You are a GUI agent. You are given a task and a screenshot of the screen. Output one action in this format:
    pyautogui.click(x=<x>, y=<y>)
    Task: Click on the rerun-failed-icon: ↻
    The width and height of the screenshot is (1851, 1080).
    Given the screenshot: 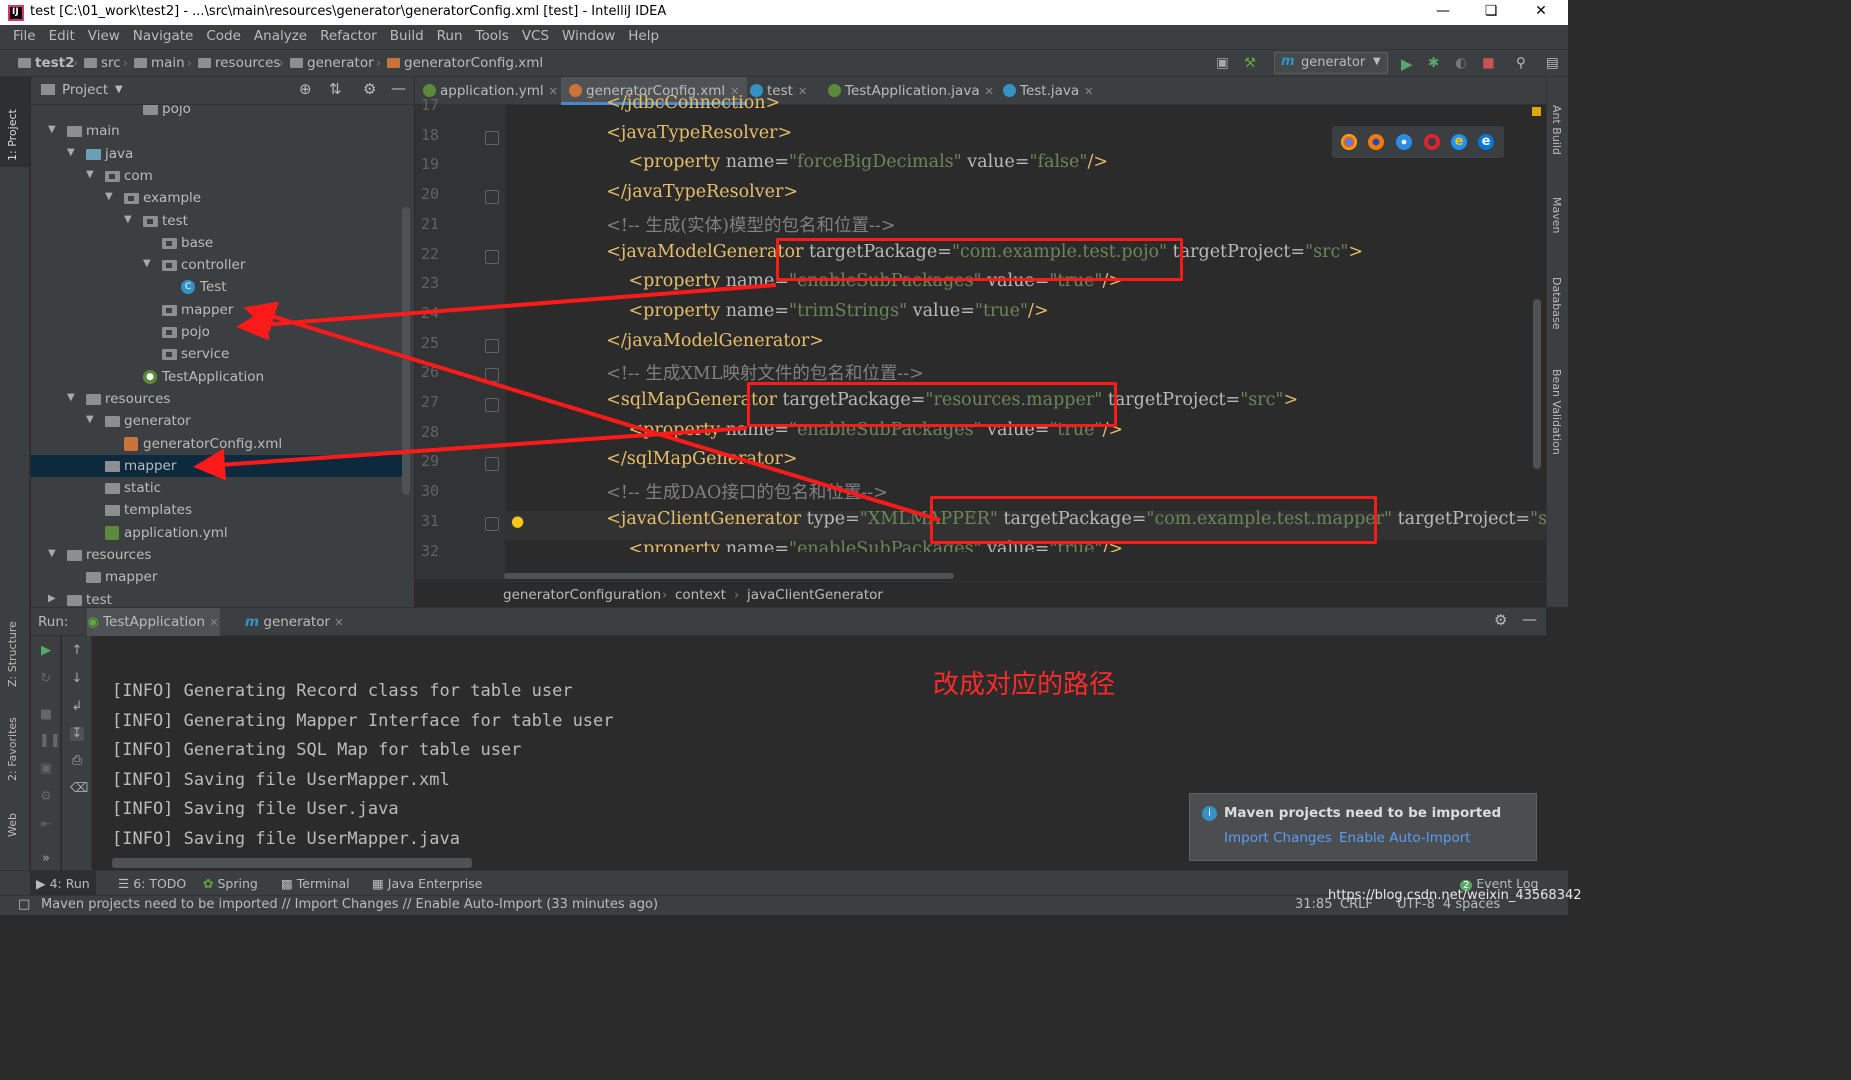 What is the action you would take?
    pyautogui.click(x=46, y=679)
    